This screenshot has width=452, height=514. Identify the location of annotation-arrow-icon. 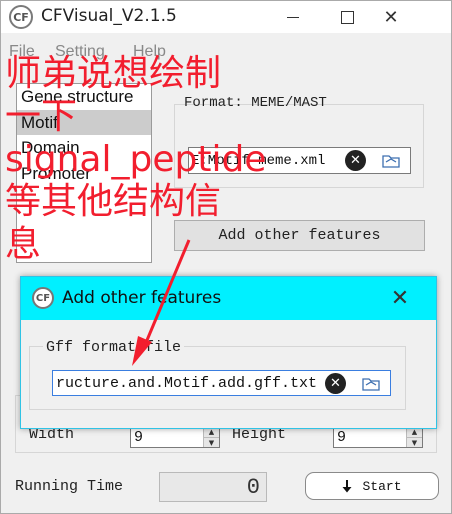
(161, 302).